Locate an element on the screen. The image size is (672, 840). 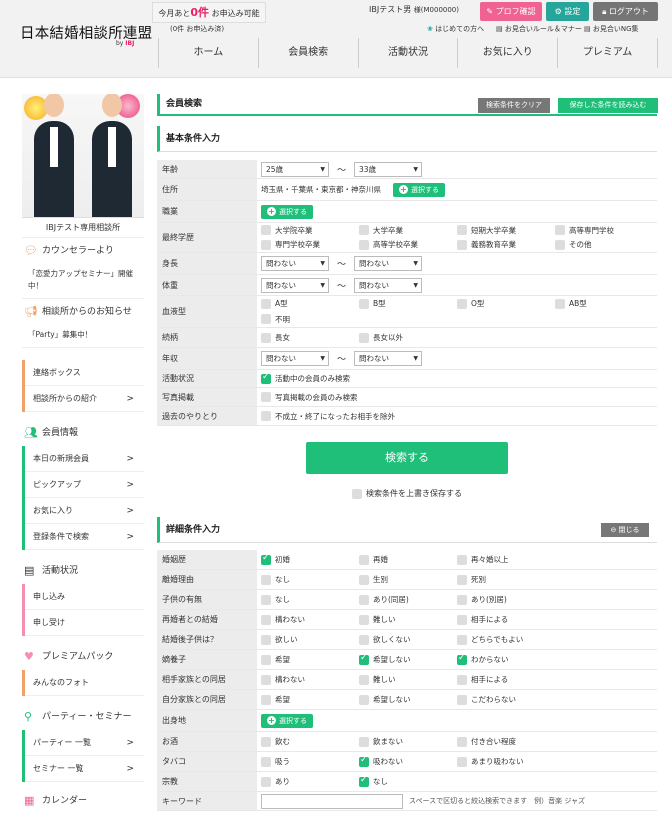
settings-button: ⚙ 設定 is located at coordinates (567, 11).